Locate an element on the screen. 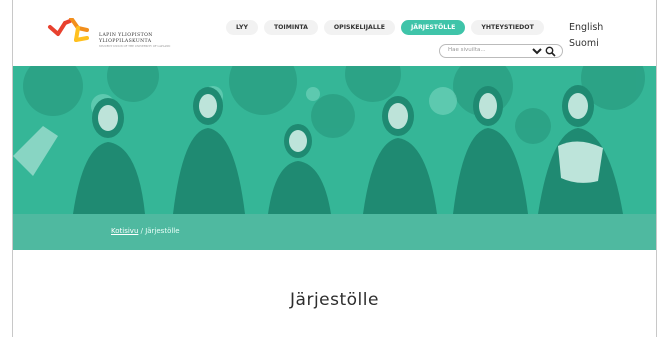  breadcrumb: Kotisivu / Järjestölle is located at coordinates (334, 232).